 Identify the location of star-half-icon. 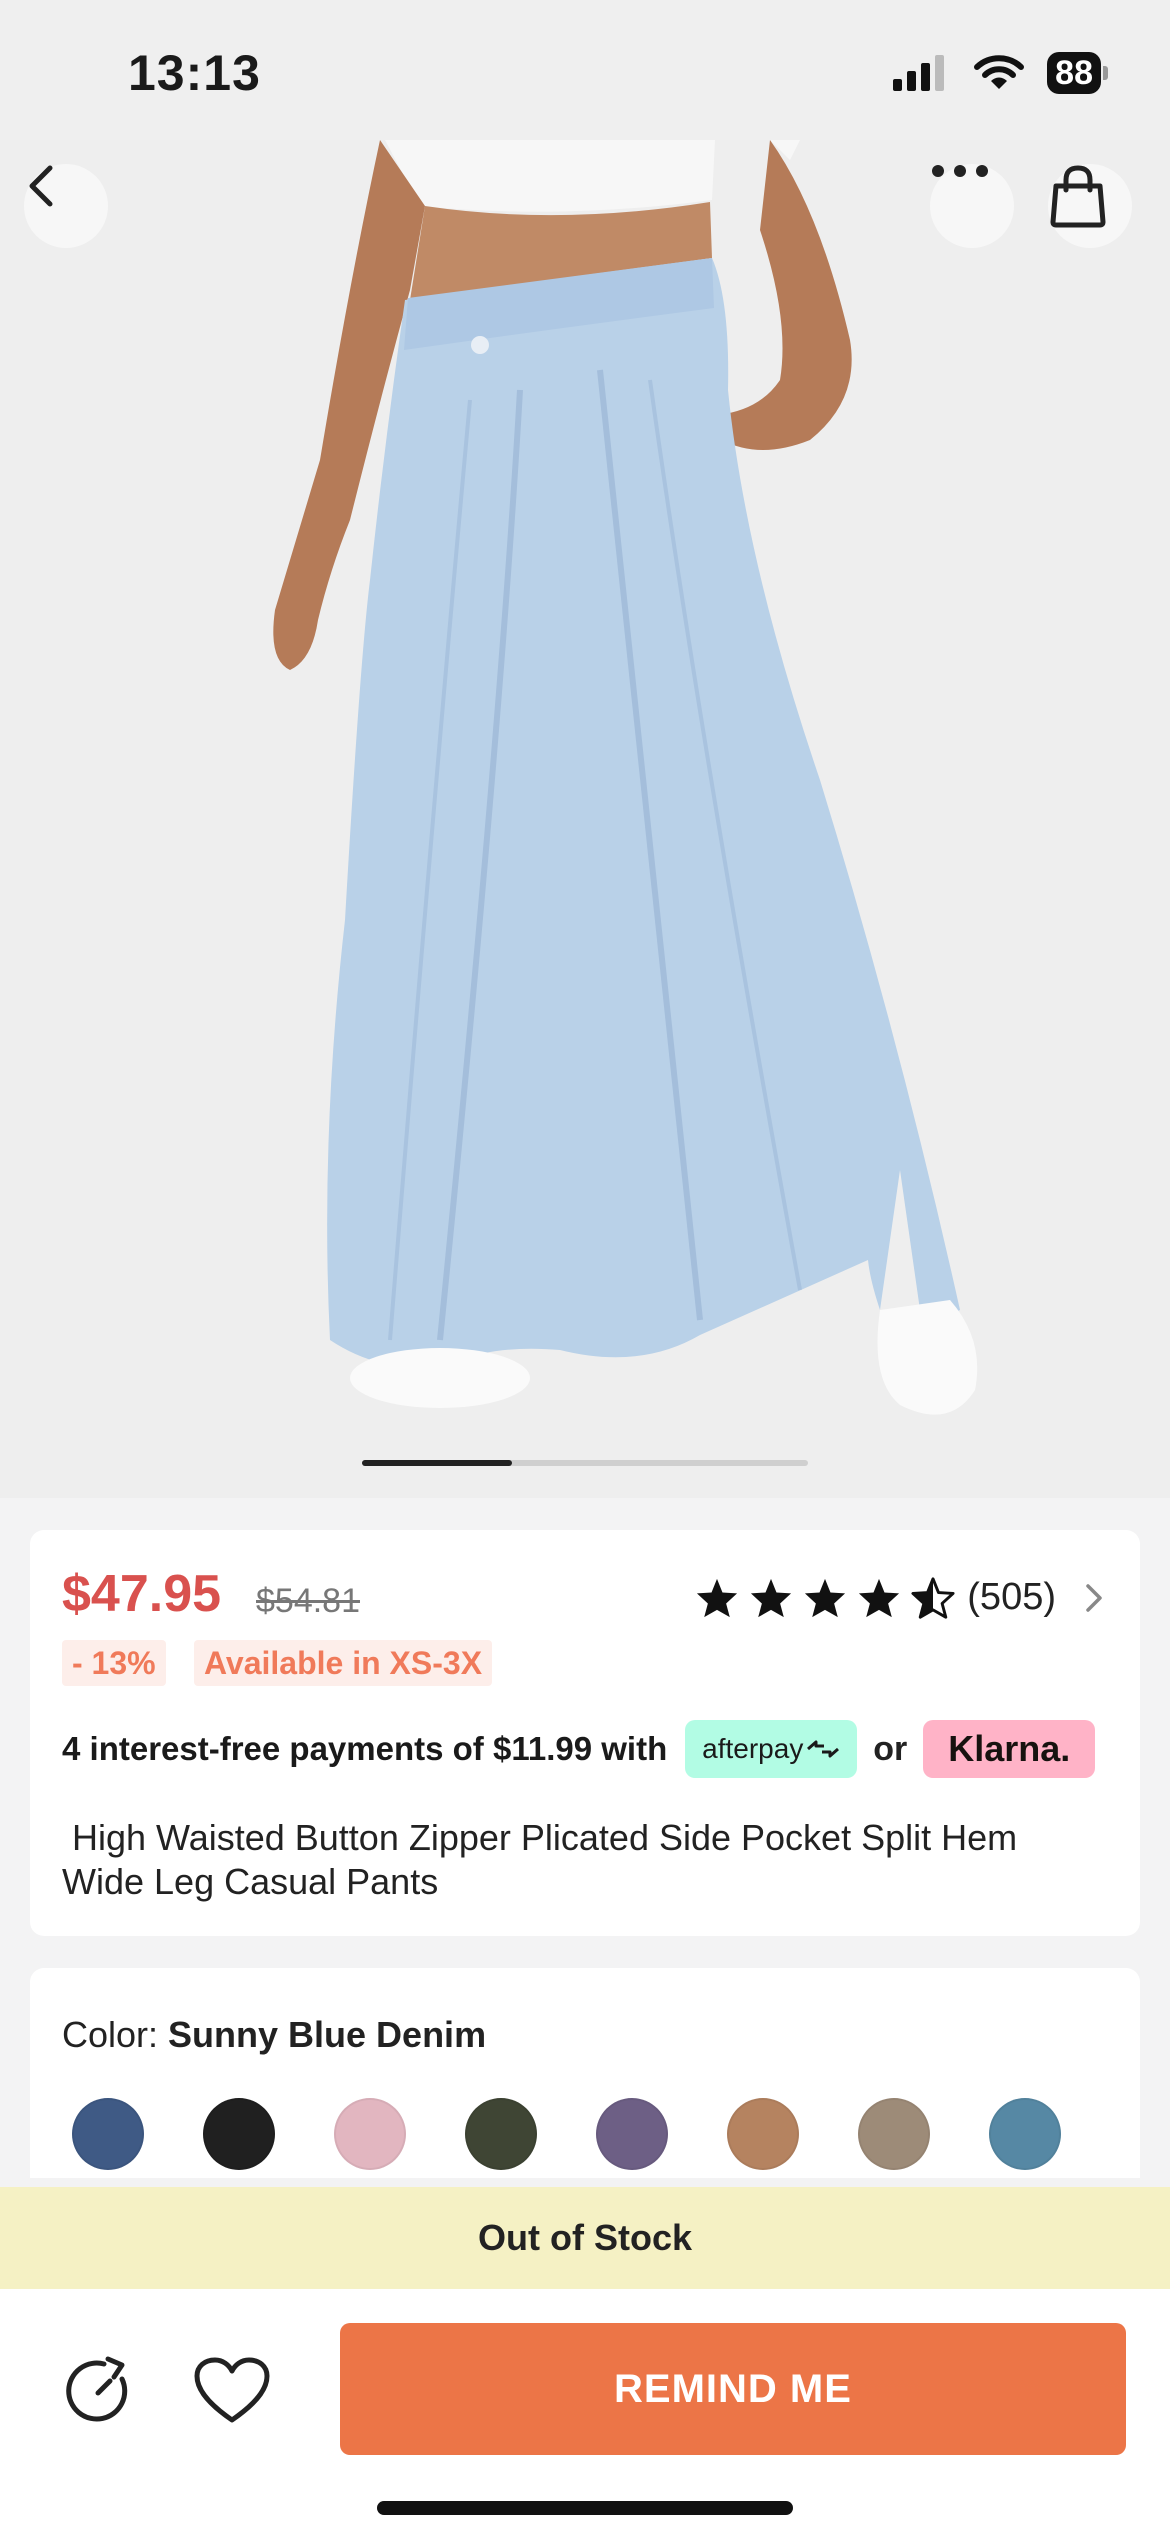
(933, 1597).